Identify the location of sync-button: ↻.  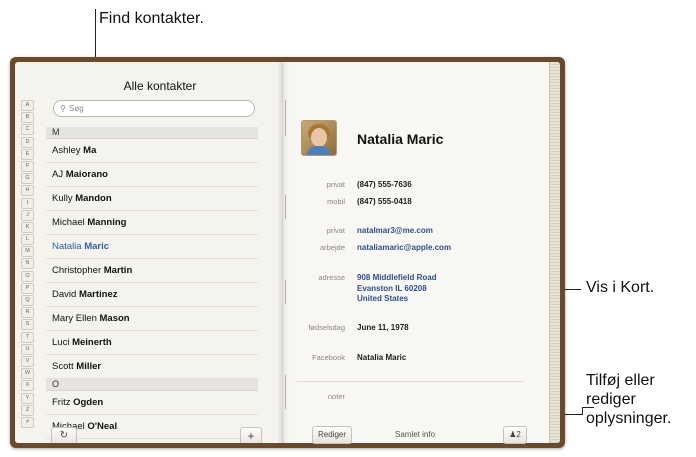
(64, 435).